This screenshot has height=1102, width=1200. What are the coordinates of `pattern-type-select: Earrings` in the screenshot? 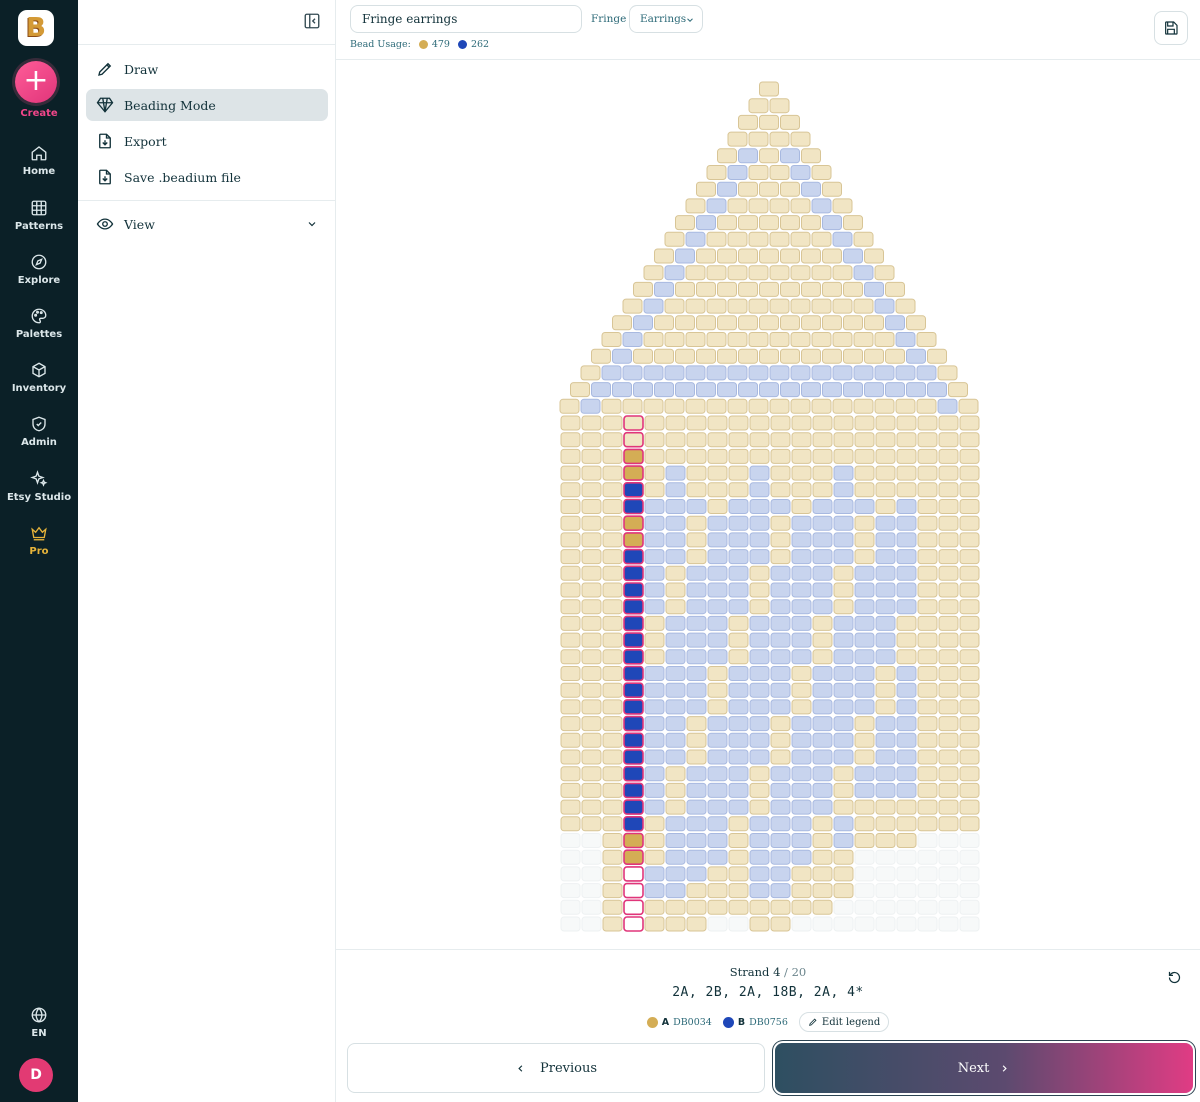 It's located at (666, 19).